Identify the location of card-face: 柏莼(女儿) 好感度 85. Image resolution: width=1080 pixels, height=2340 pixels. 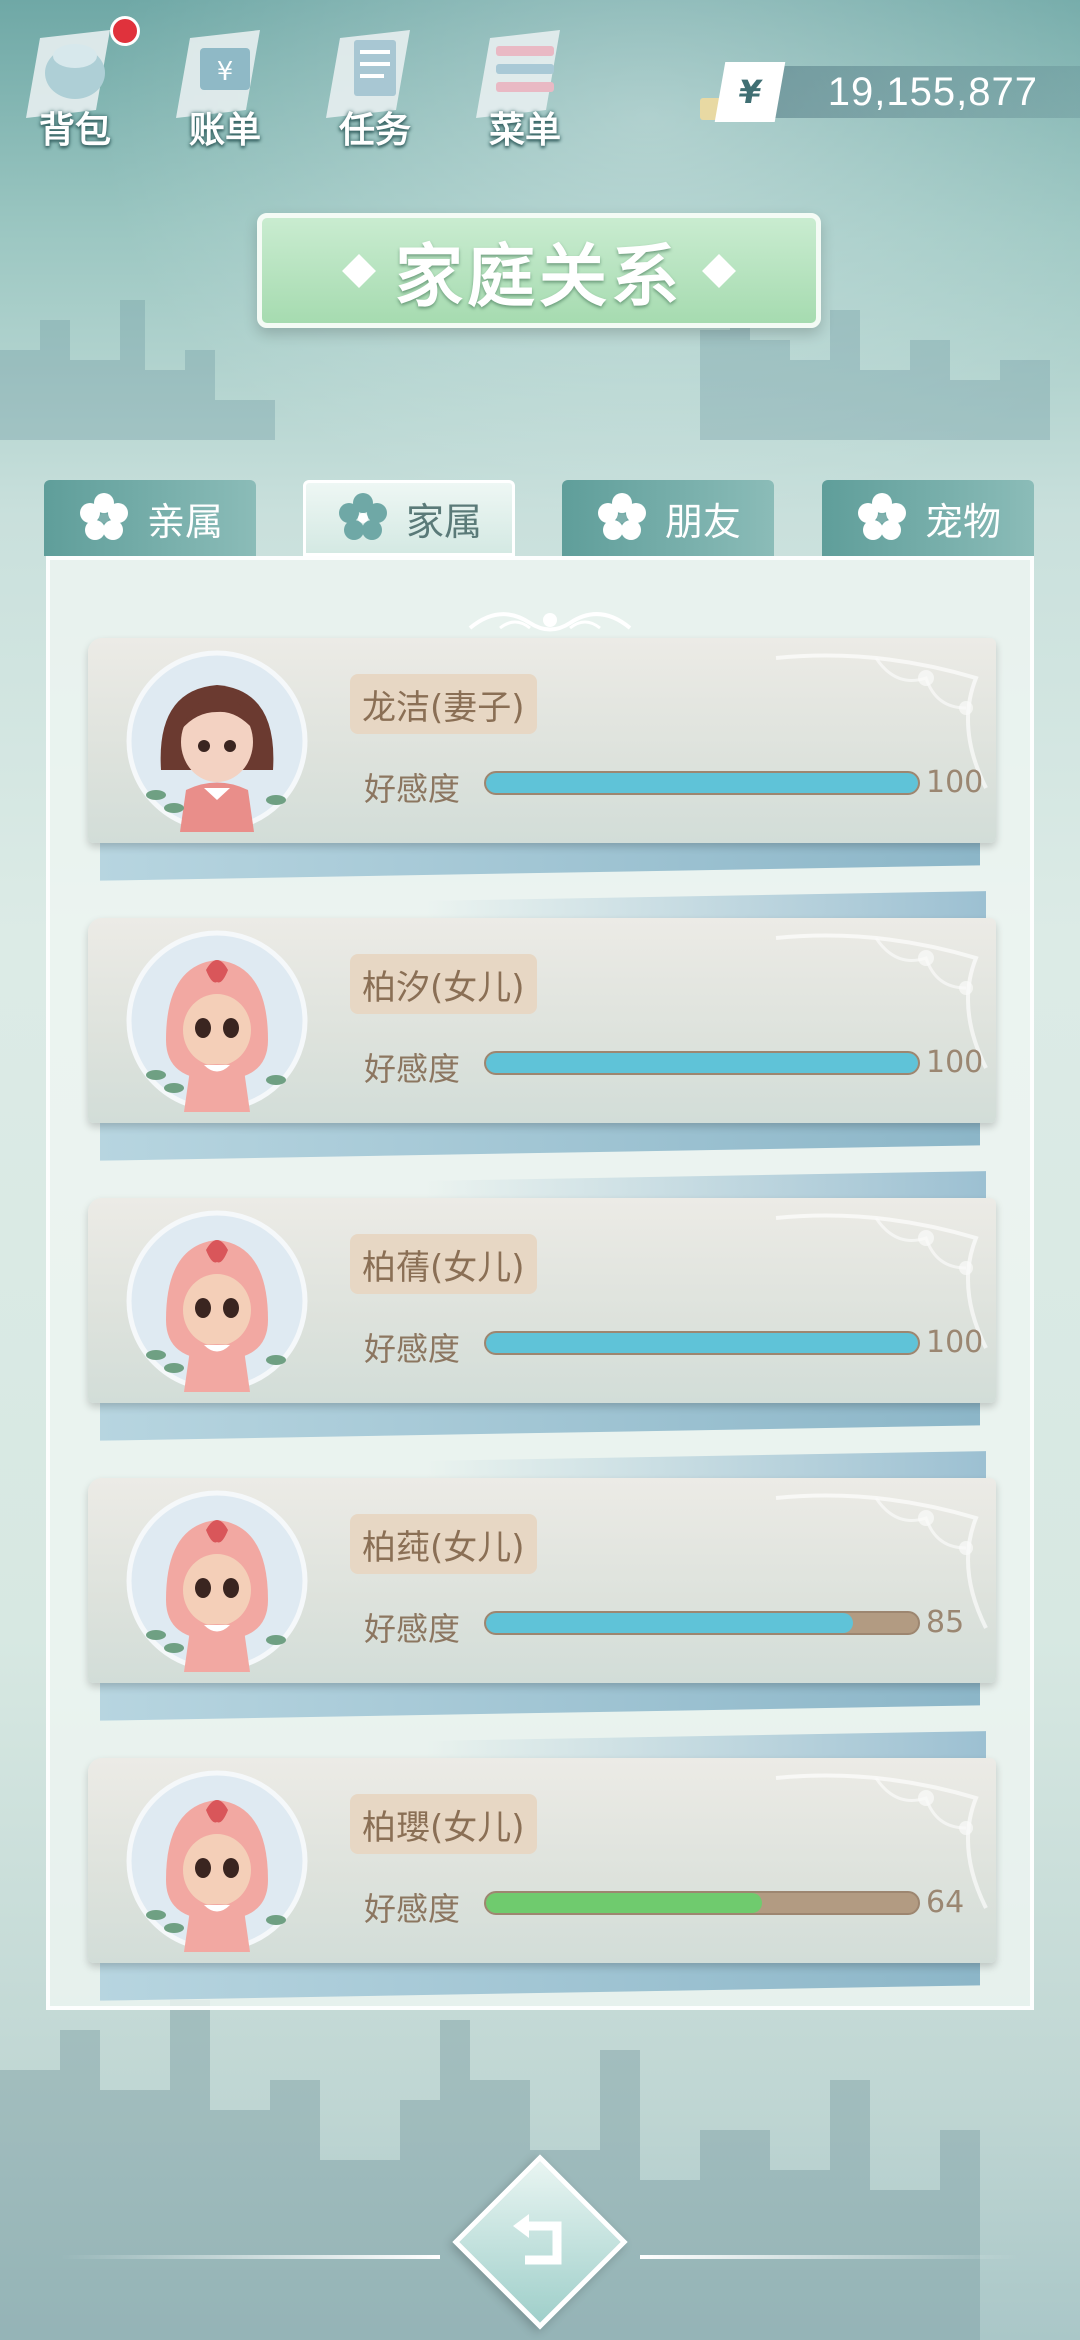
(542, 1580).